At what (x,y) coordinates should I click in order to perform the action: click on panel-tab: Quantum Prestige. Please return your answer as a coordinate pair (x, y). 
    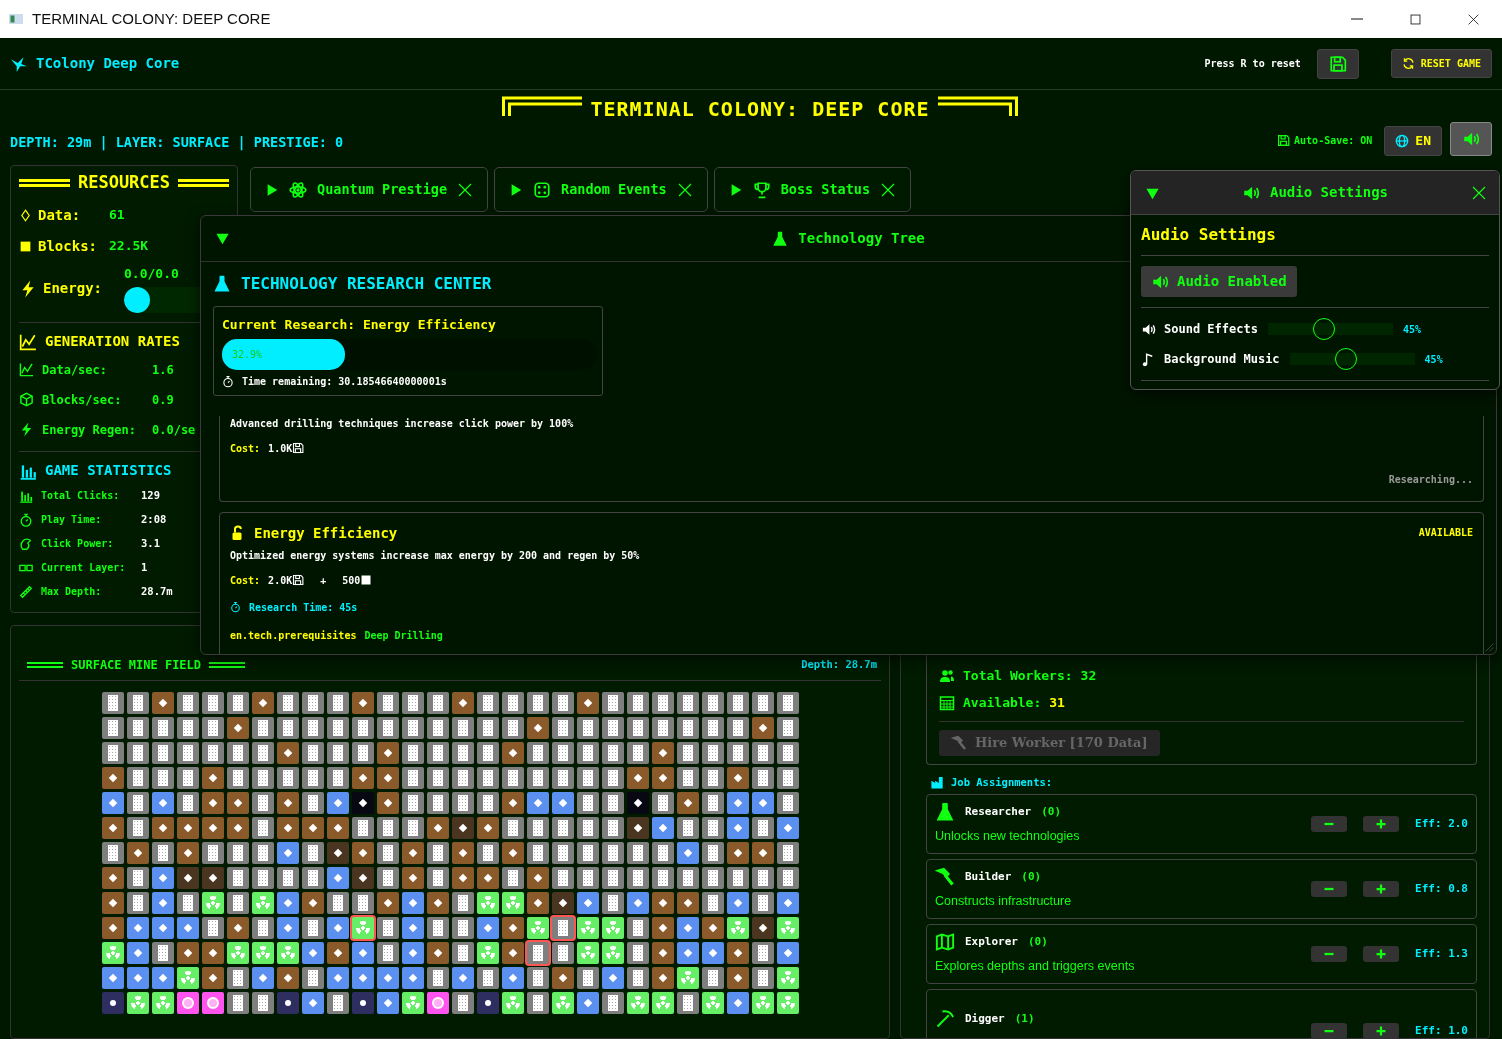
    Looking at the image, I should click on (369, 189).